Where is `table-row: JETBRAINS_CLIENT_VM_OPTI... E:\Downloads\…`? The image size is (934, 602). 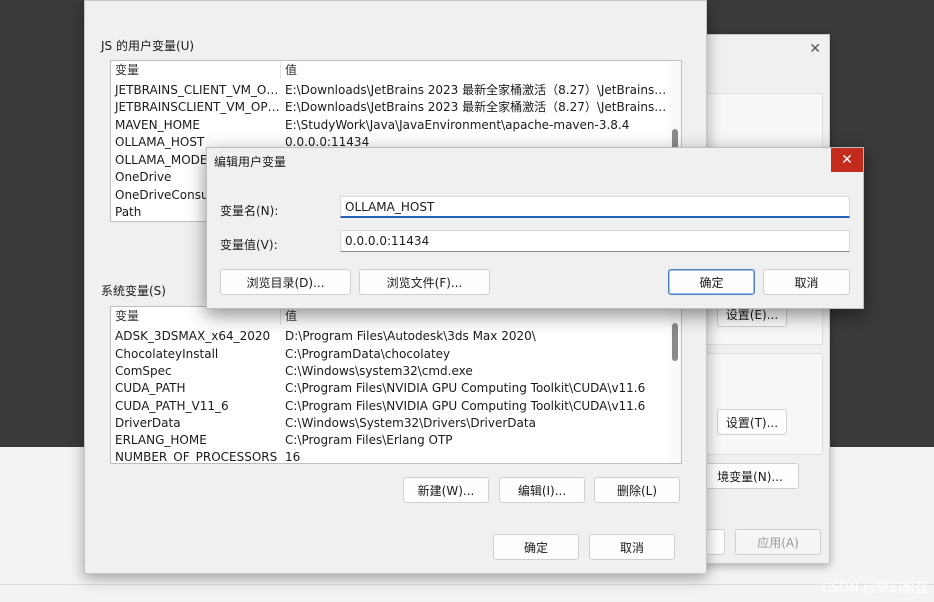
table-row: JETBRAINS_CLIENT_VM_OPTI... E:\Downloads\… is located at coordinates (389, 89).